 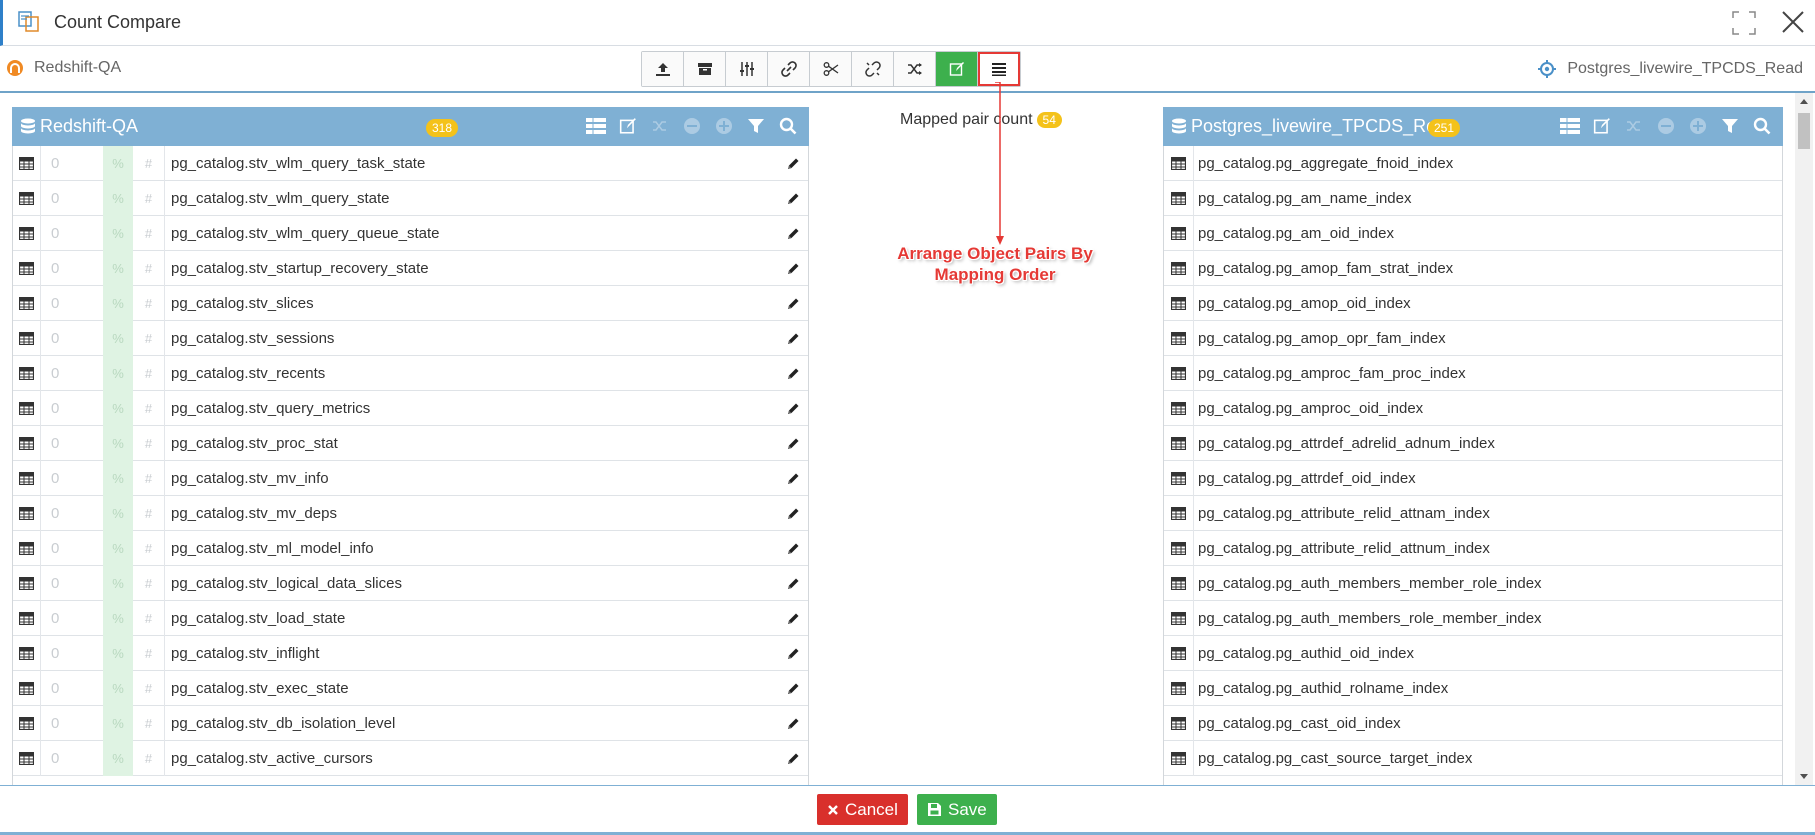 I want to click on table-row: pg_catalog.pg_authid_oid_index, so click(x=1473, y=653).